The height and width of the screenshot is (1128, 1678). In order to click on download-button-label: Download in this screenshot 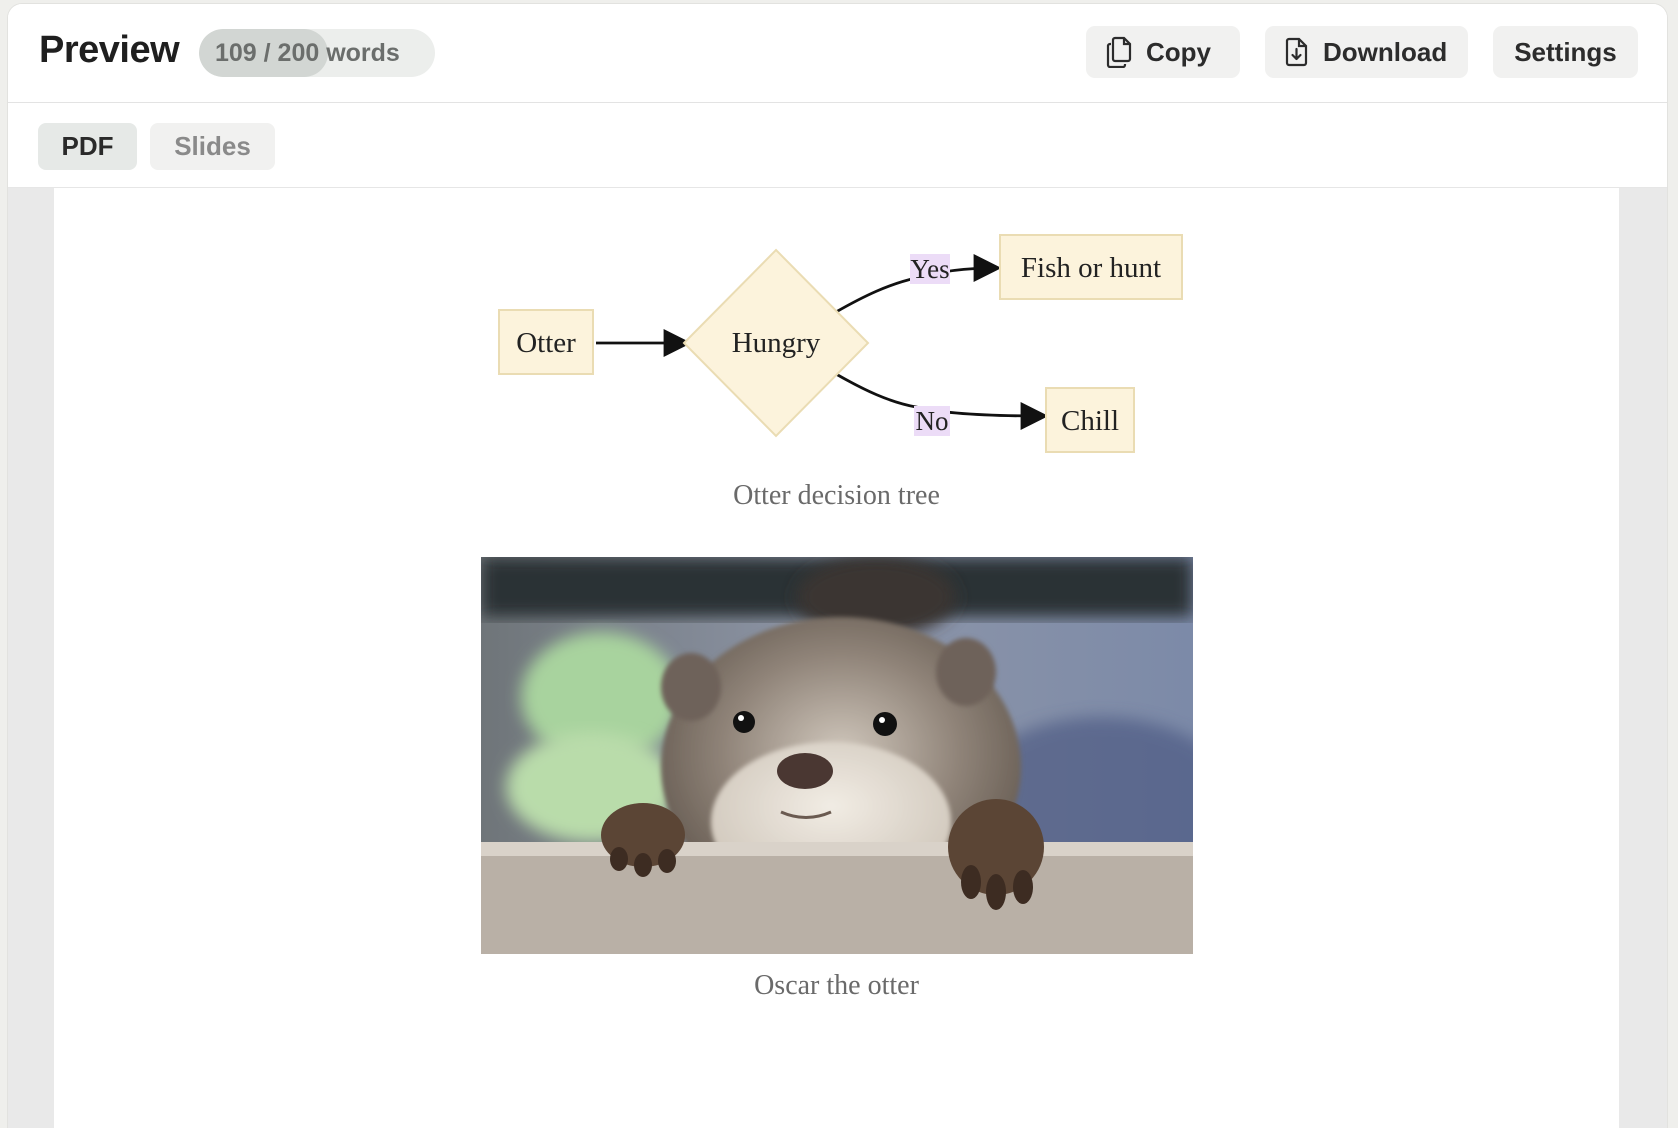, I will do `click(1385, 51)`.